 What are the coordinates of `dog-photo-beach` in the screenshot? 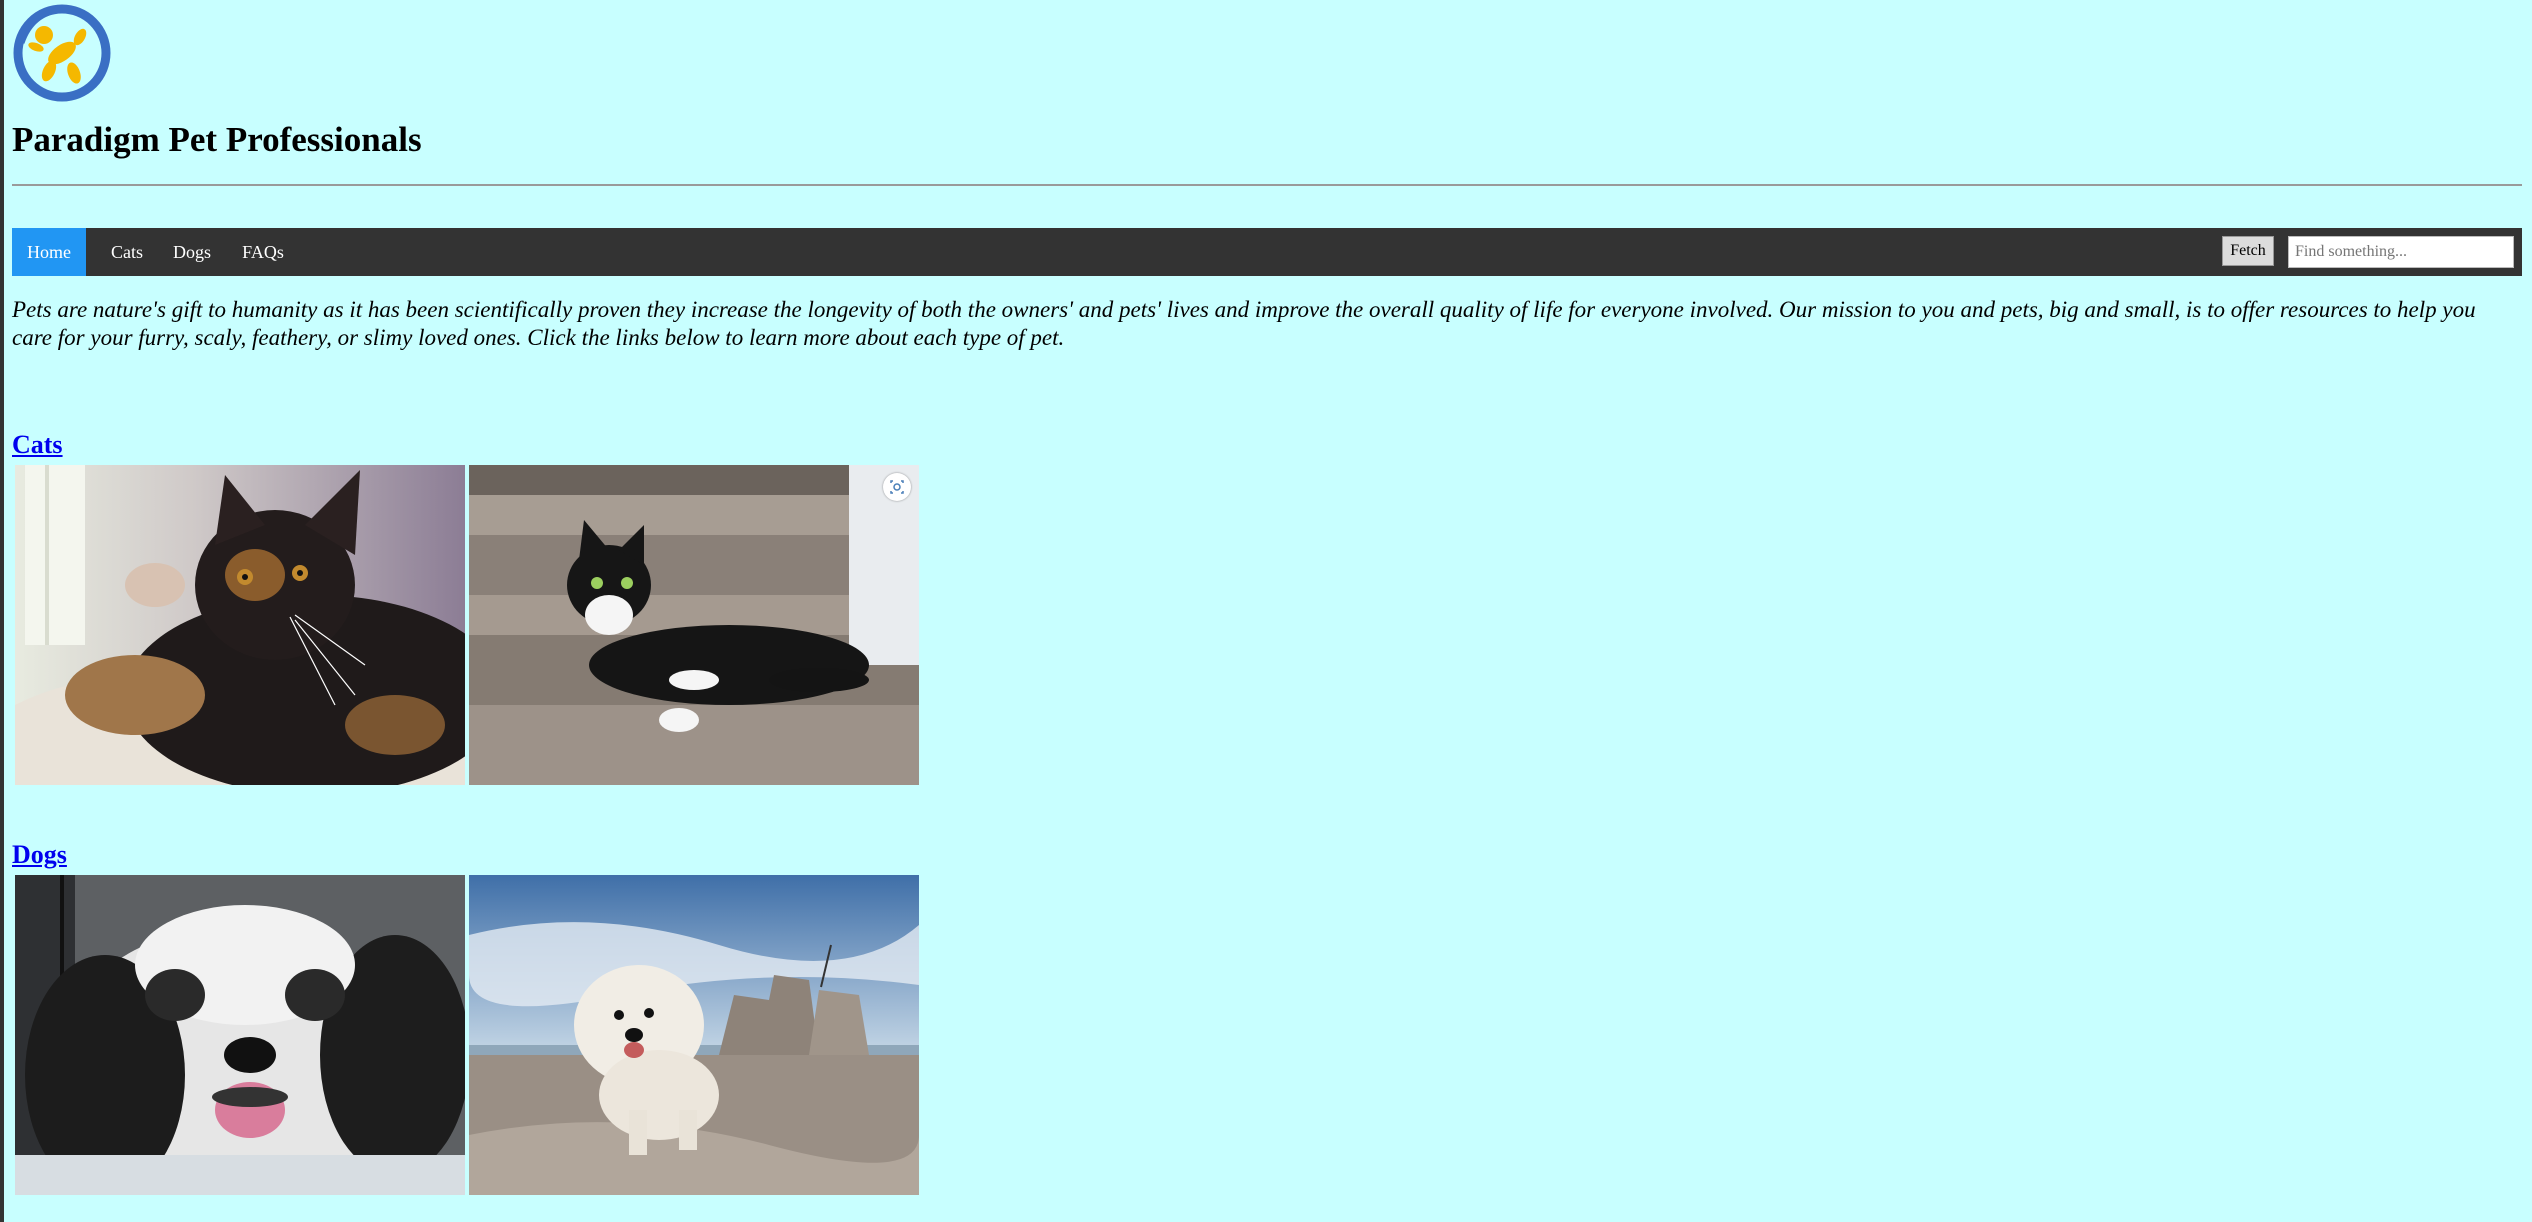 It's located at (694, 1035).